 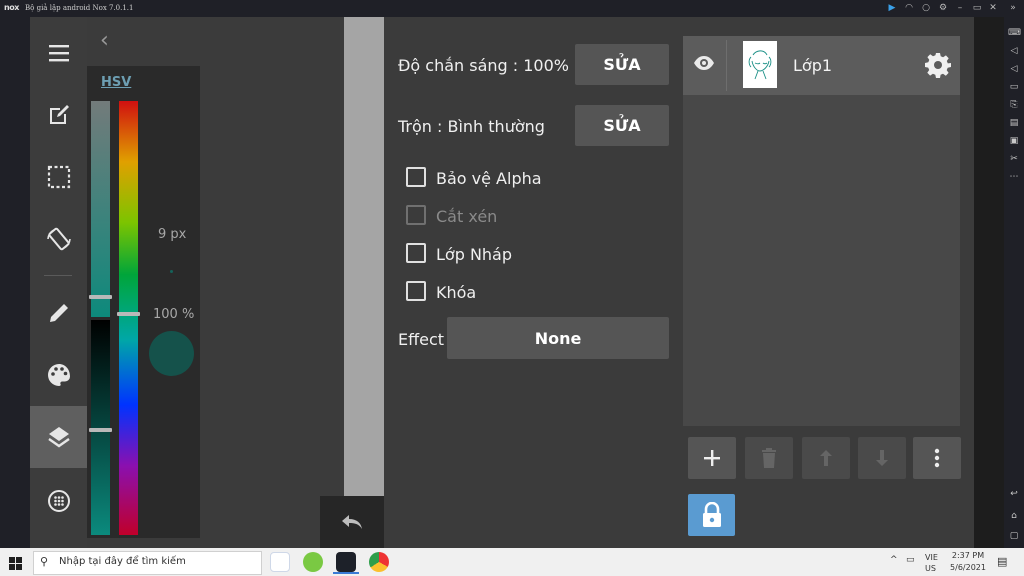 I want to click on delete-layer-button, so click(x=769, y=458).